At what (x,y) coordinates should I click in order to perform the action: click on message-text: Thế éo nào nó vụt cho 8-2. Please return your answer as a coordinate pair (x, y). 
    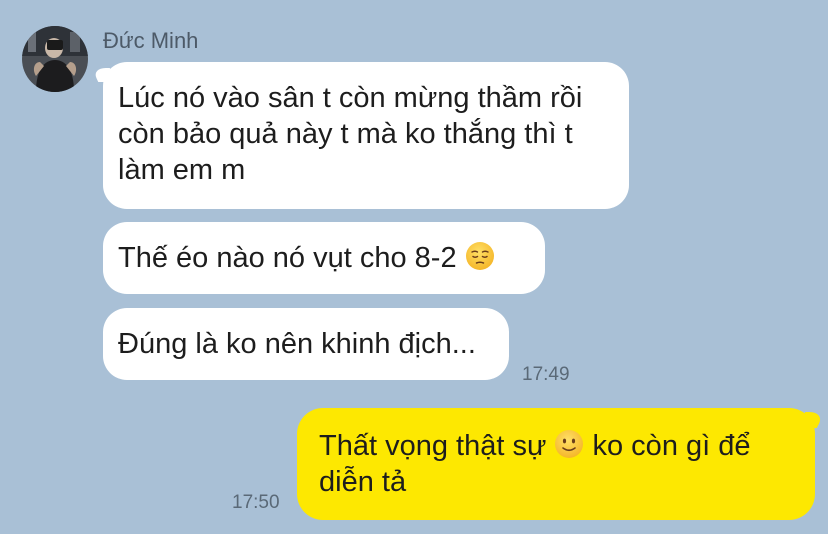
    Looking at the image, I should click on (287, 258).